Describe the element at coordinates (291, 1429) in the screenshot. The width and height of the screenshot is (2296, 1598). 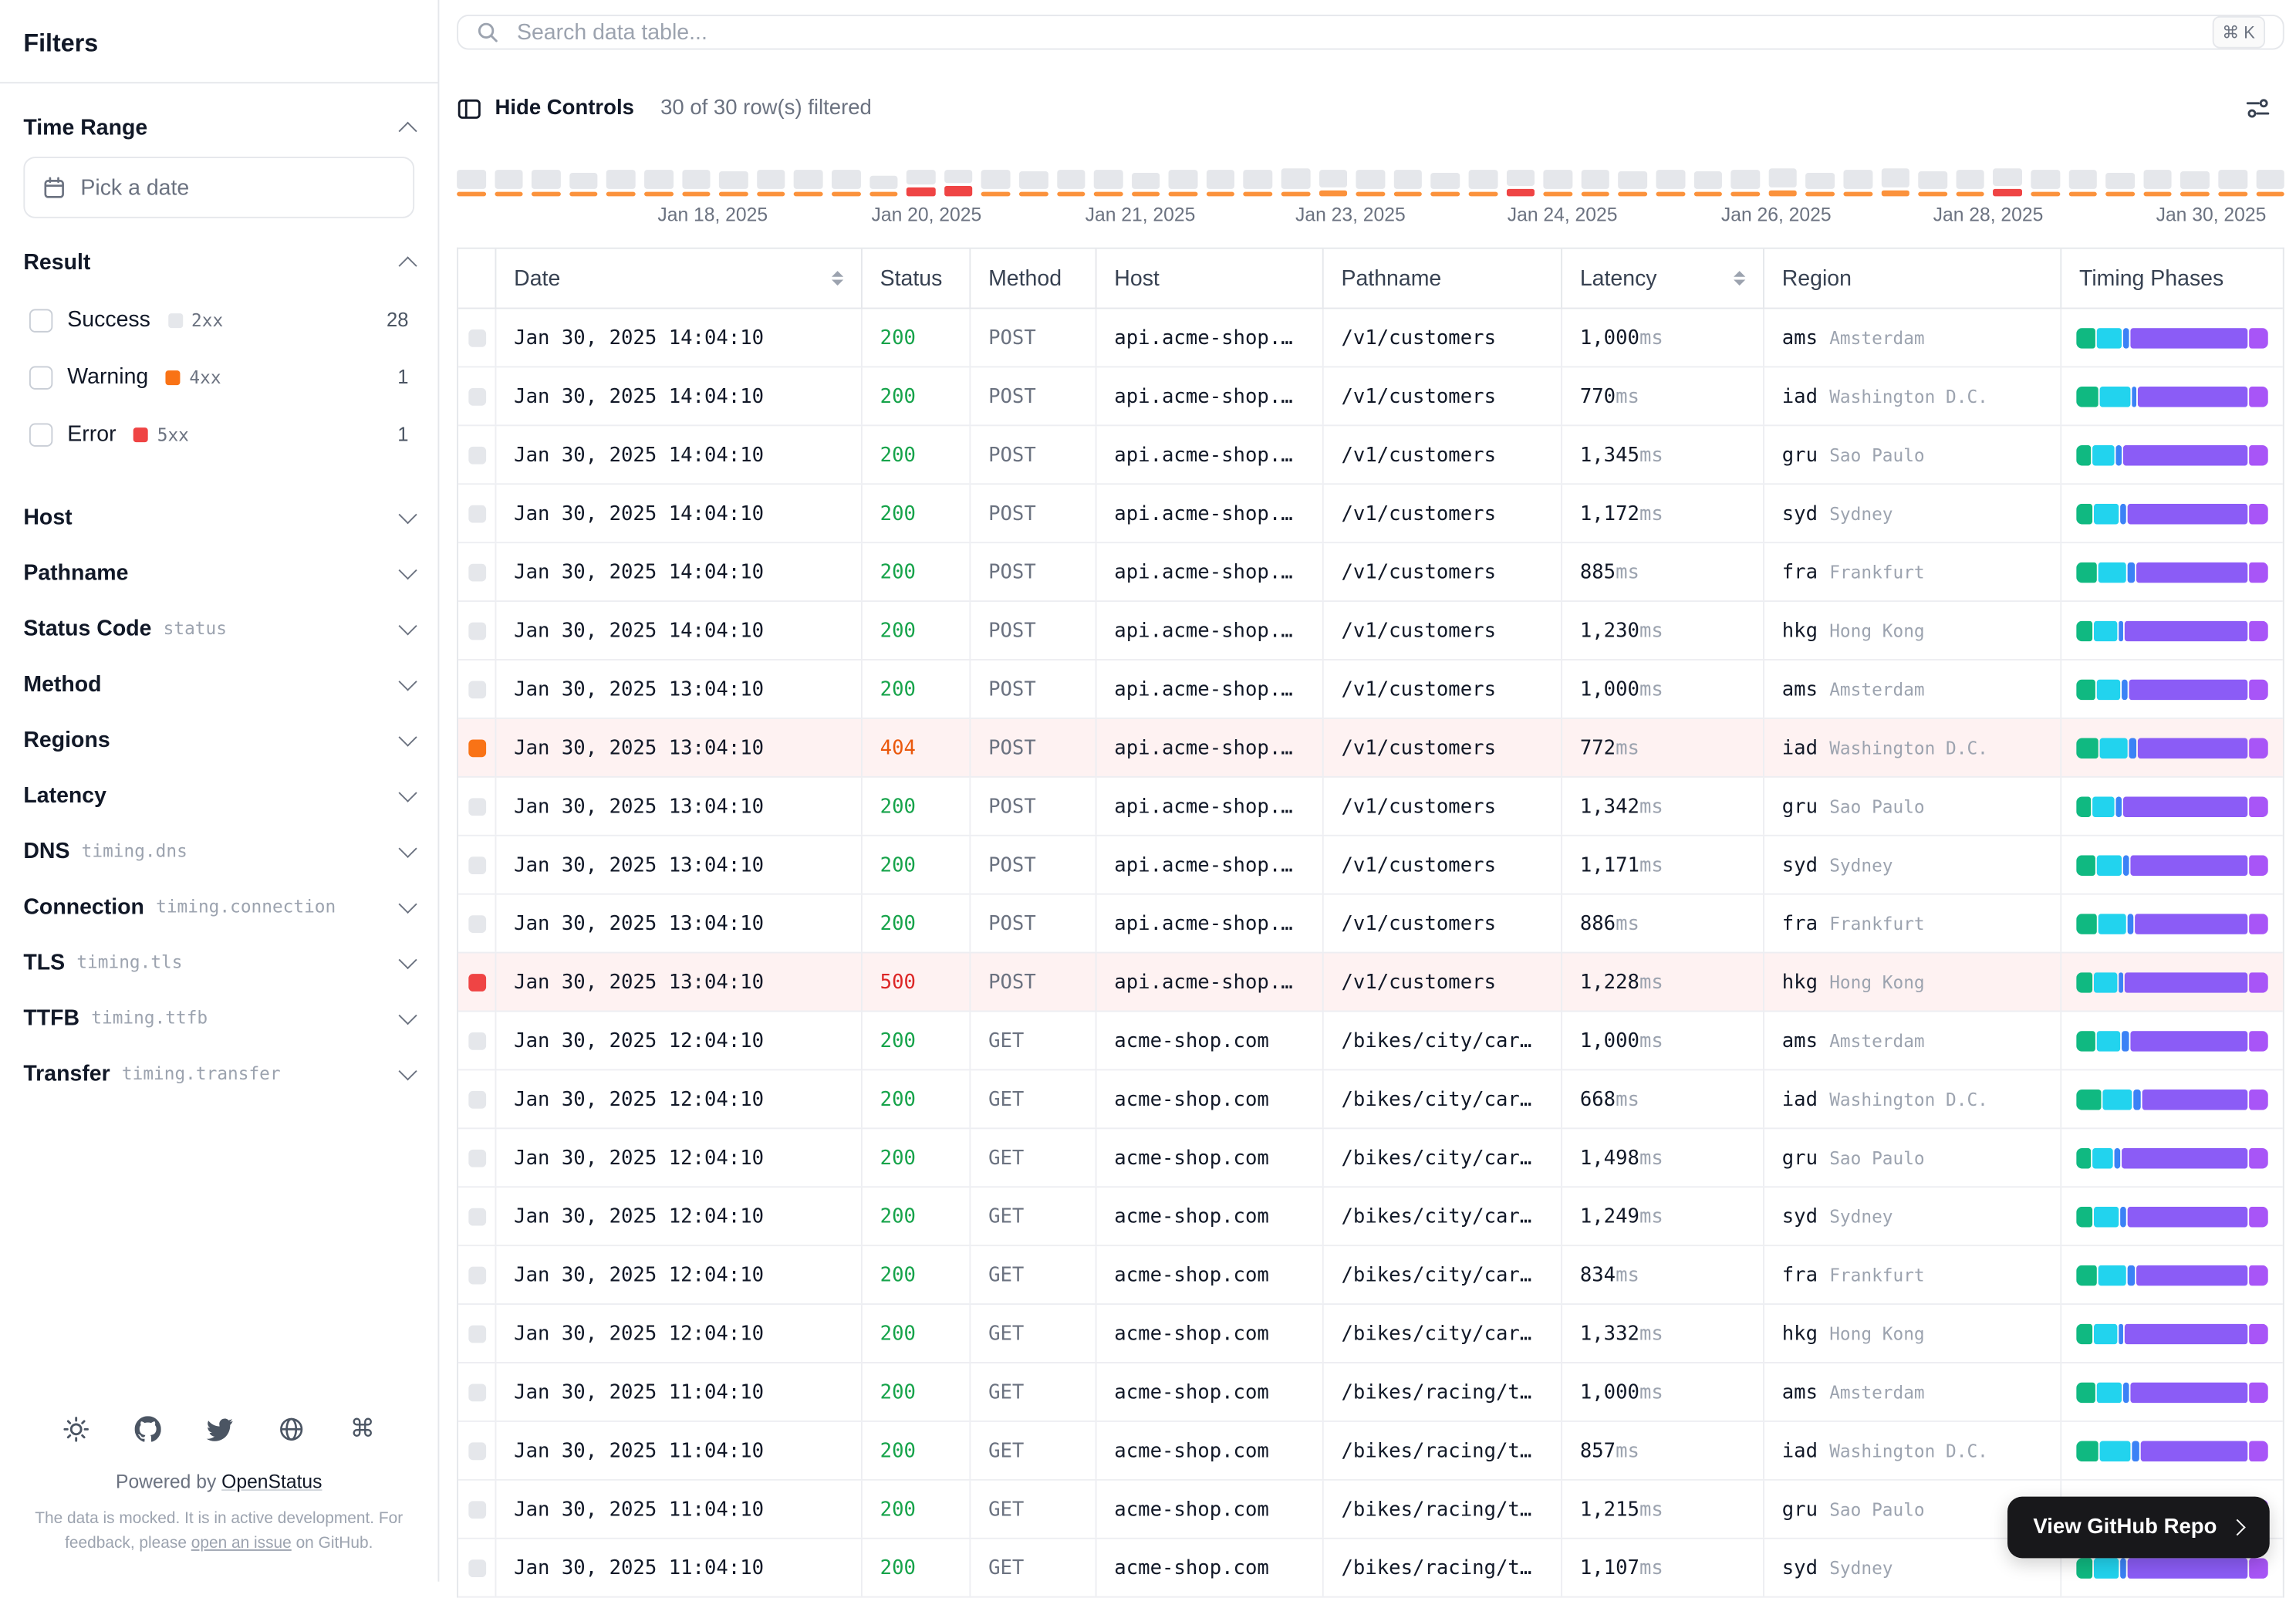
I see `globe-icon` at that location.